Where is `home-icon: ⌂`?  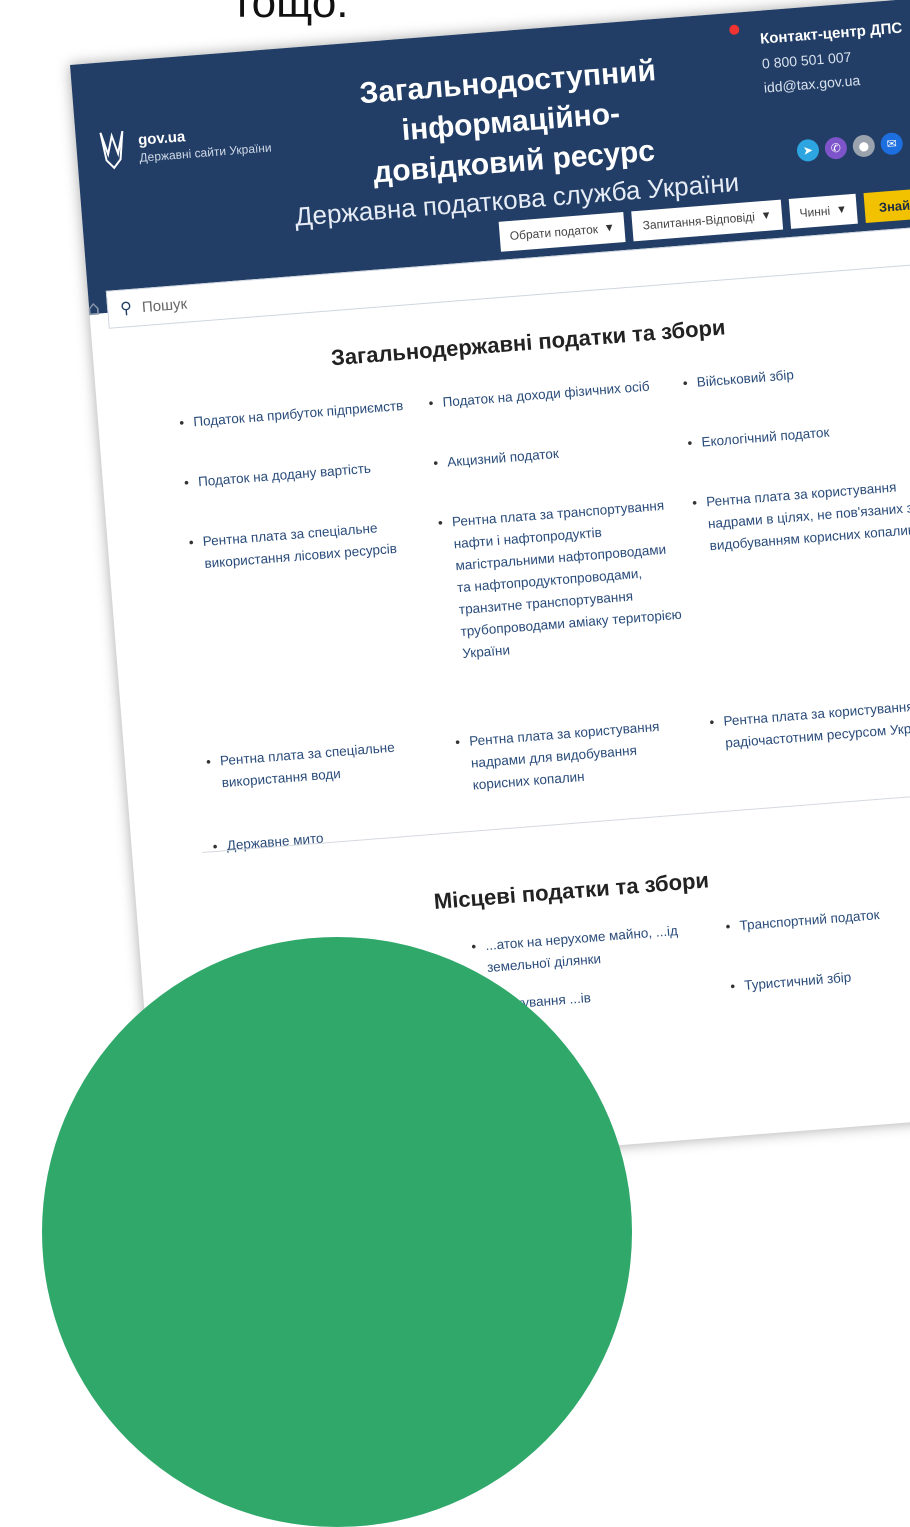 home-icon: ⌂ is located at coordinates (93, 307).